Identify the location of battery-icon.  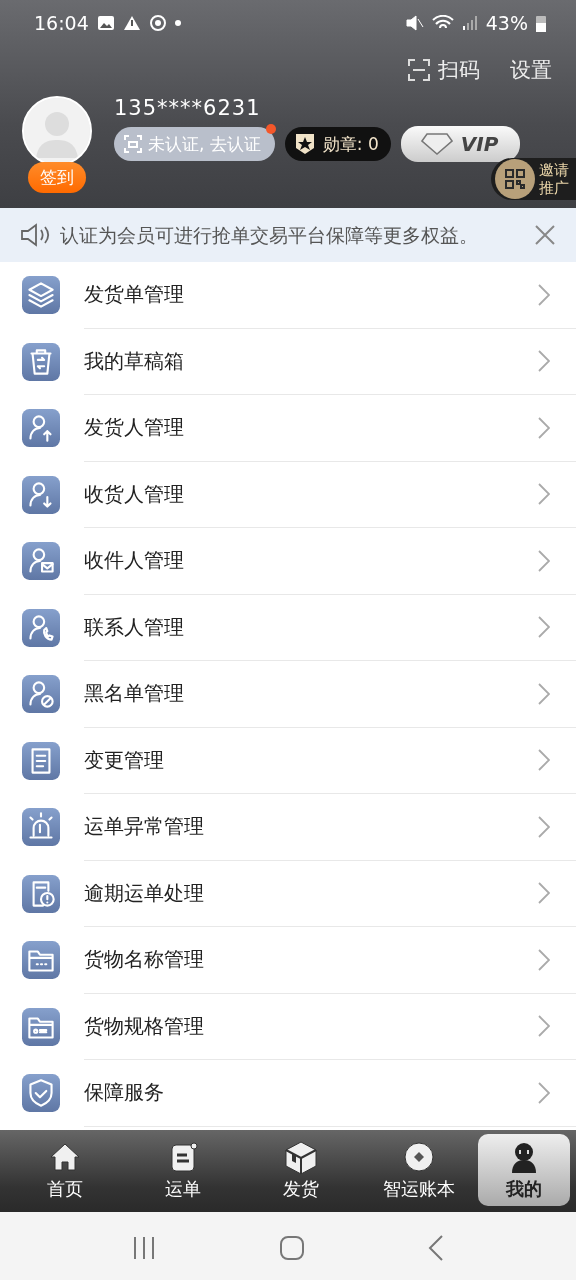
(541, 23).